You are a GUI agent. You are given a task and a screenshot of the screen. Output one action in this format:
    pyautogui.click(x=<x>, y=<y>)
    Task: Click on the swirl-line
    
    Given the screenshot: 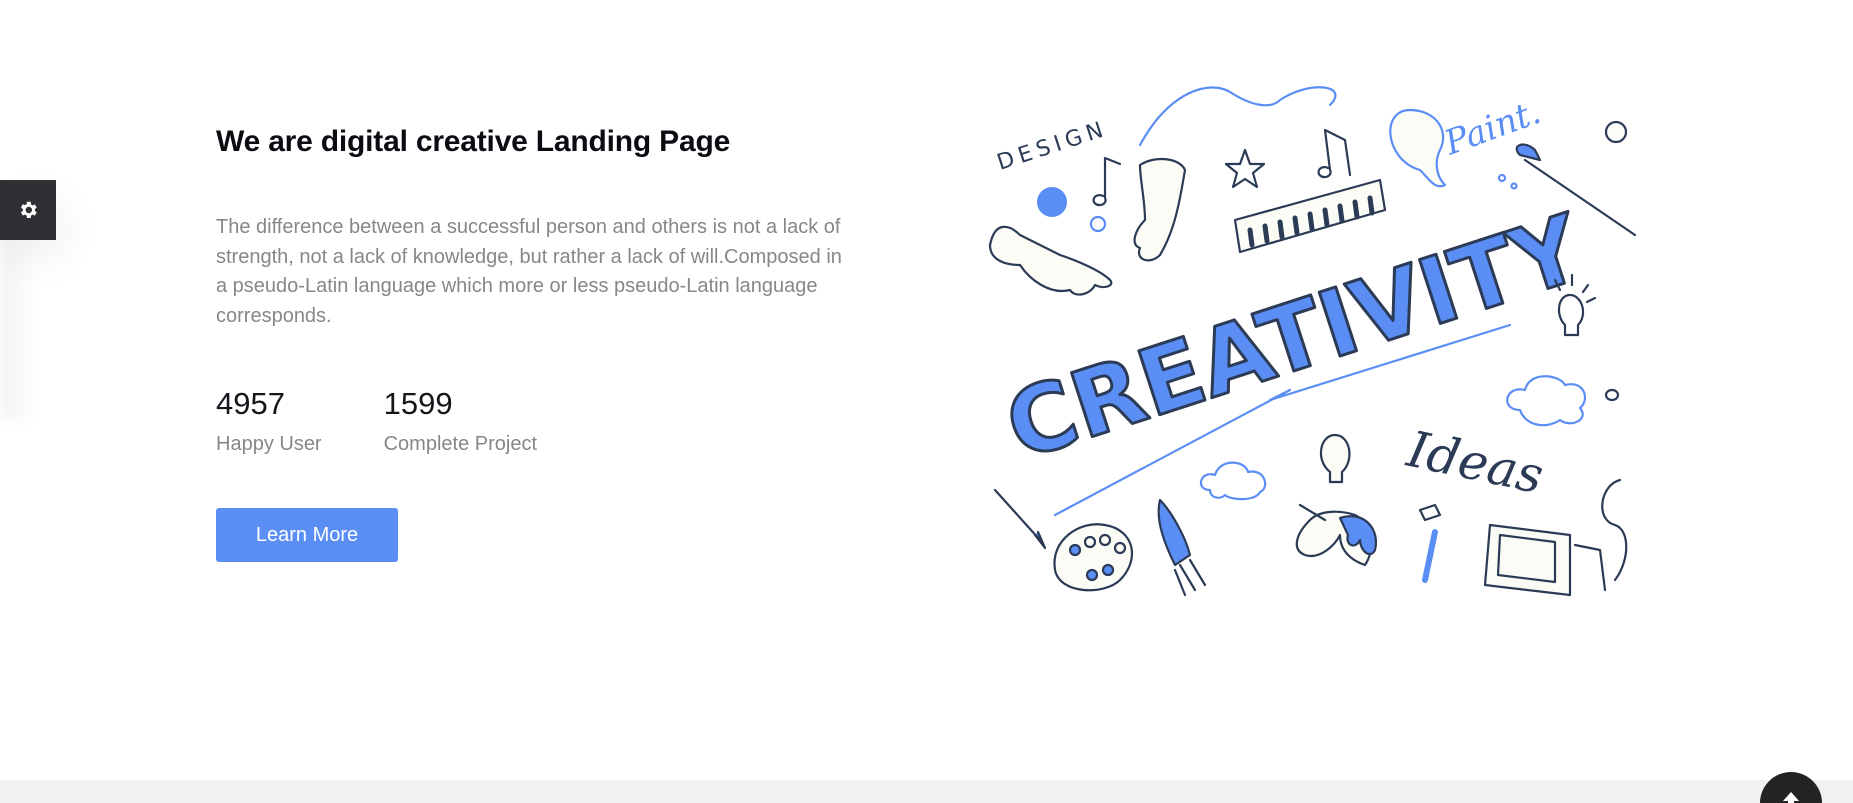 What is the action you would take?
    pyautogui.click(x=1237, y=116)
    